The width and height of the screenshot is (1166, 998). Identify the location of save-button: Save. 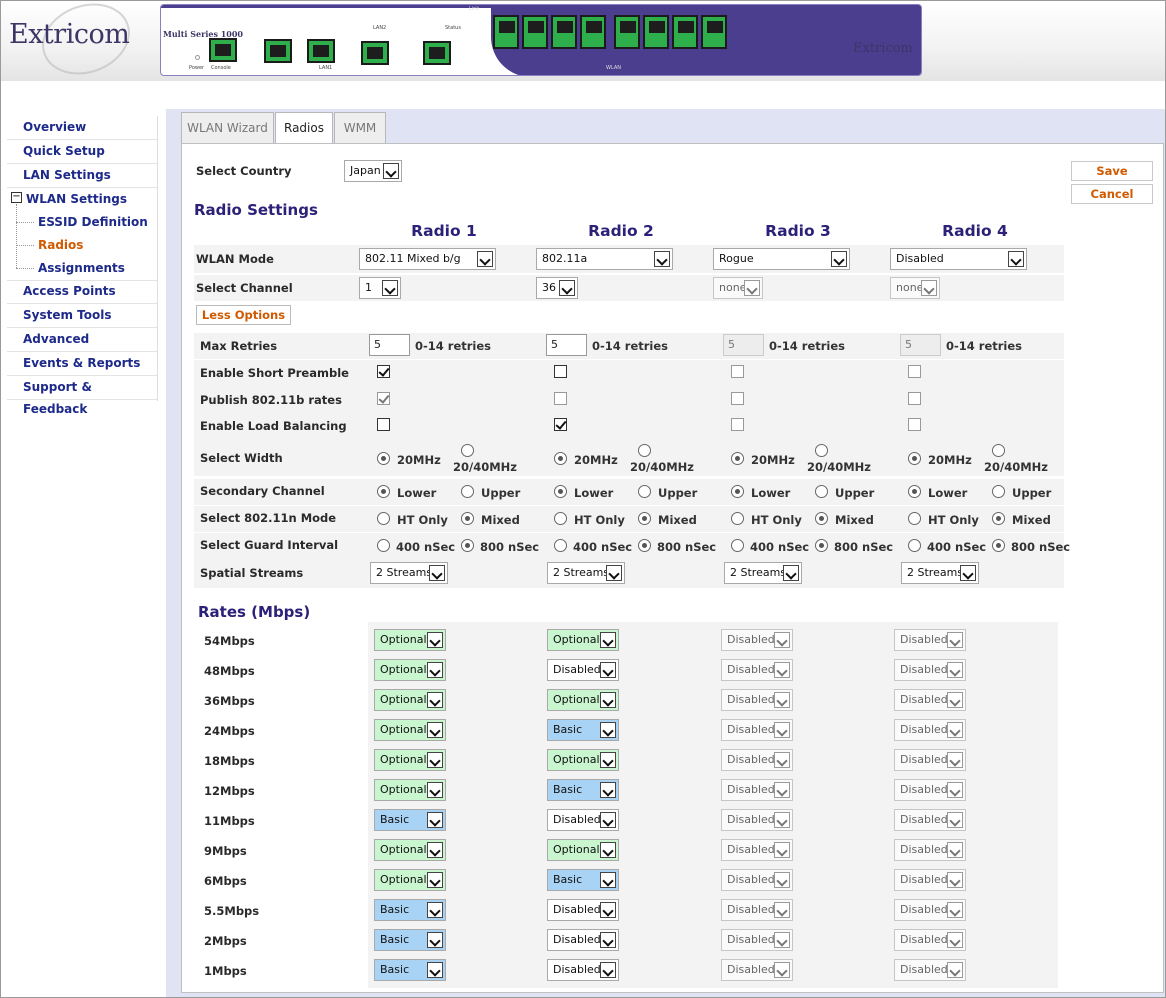
(1112, 171).